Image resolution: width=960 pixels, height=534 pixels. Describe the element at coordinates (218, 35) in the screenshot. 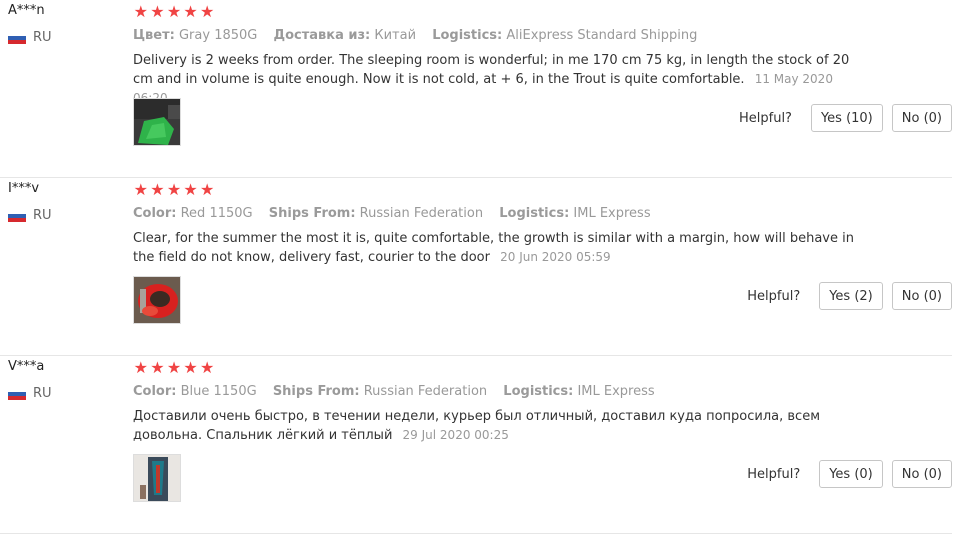

I see `meta-value: Gray 1850G` at that location.